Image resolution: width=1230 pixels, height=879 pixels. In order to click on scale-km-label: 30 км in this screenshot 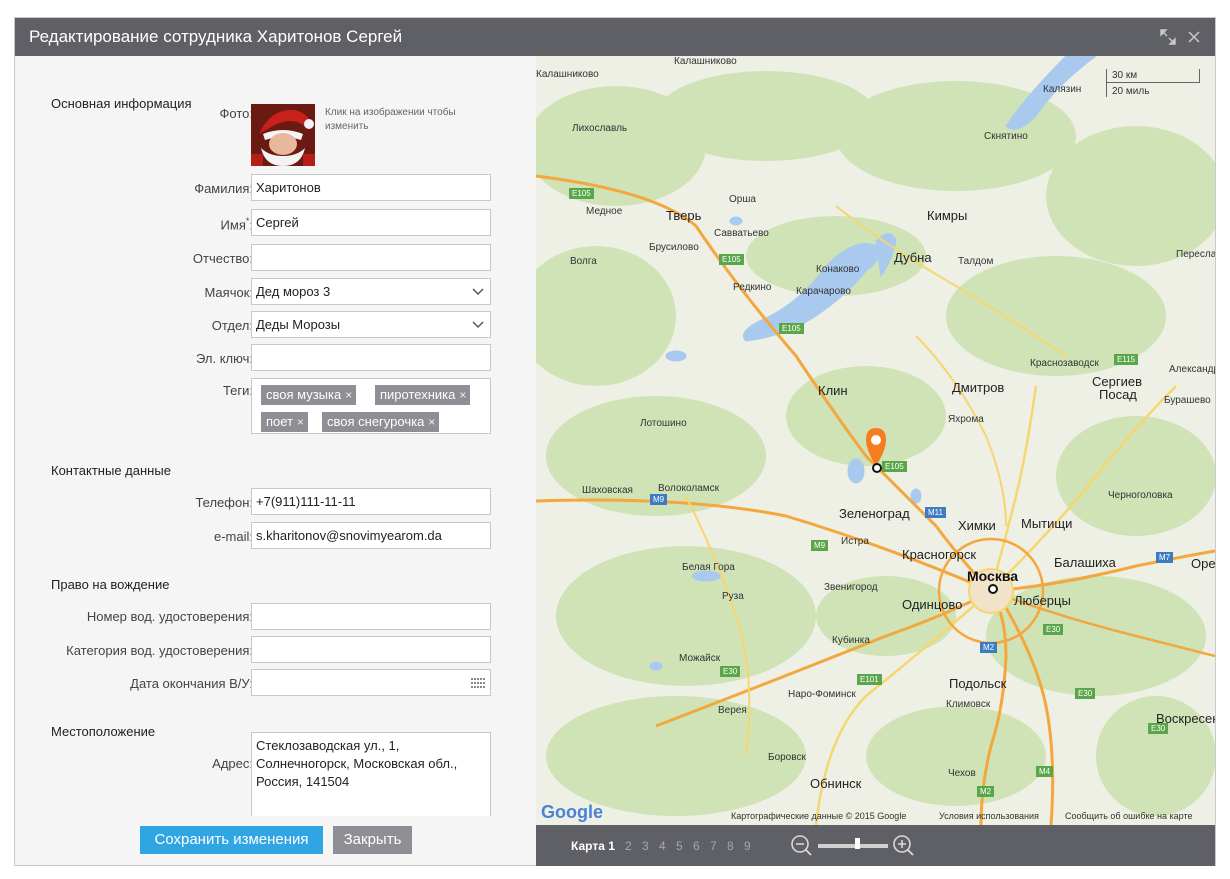, I will do `click(1125, 75)`.